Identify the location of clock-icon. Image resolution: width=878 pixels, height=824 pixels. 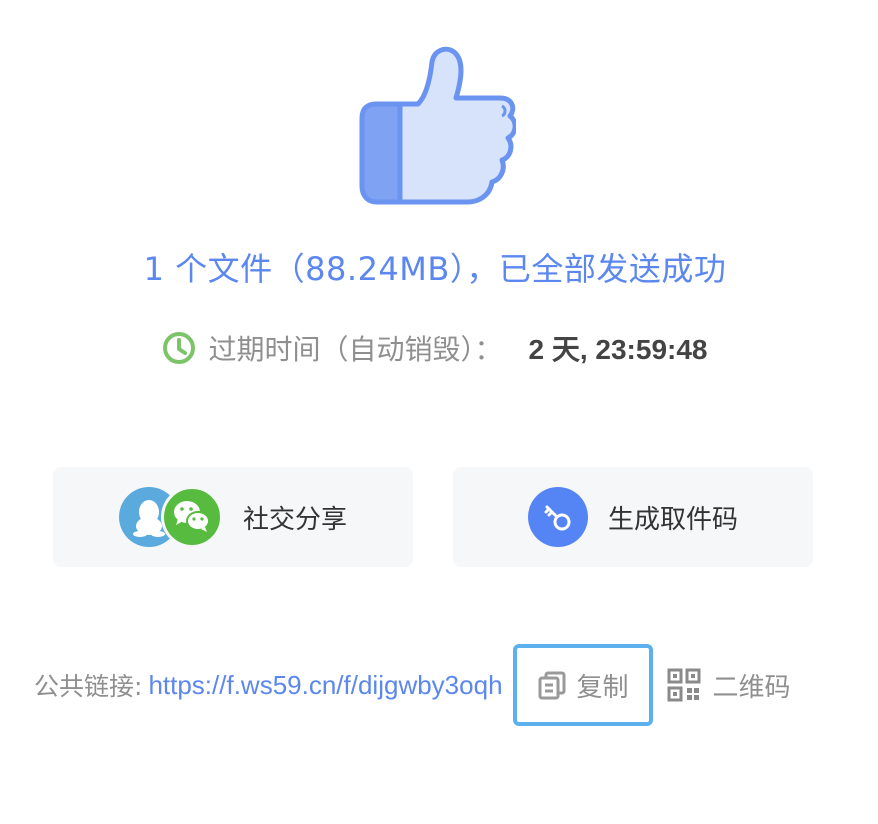
(179, 348).